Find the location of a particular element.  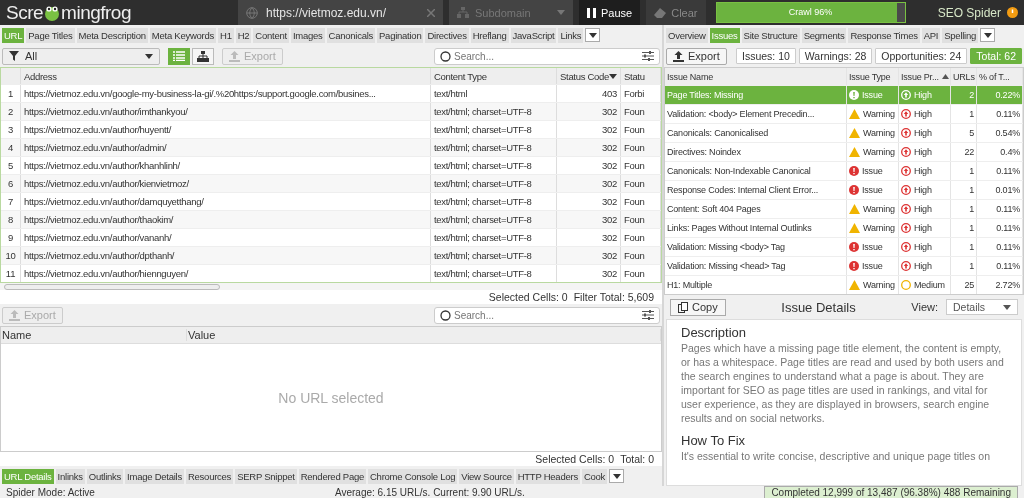

issue-row: H1: Multiple Warning Medium 25 2.72% is located at coordinates (844, 284).